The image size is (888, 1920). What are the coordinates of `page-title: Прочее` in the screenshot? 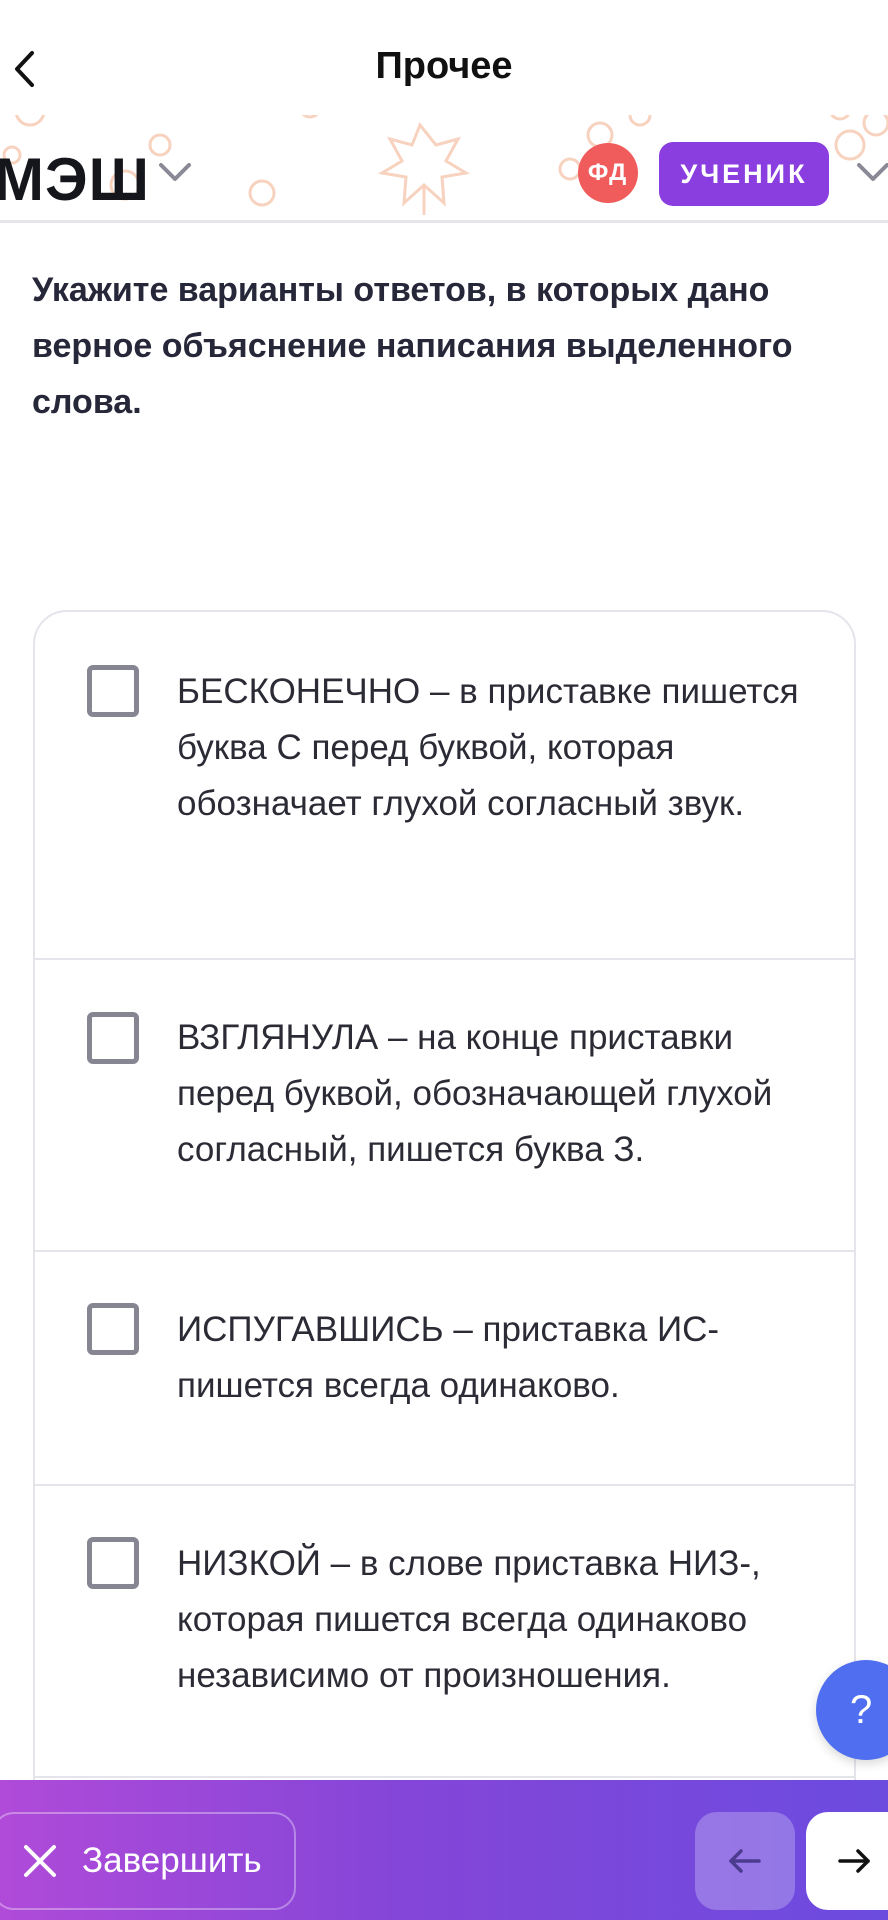 It's located at (444, 66).